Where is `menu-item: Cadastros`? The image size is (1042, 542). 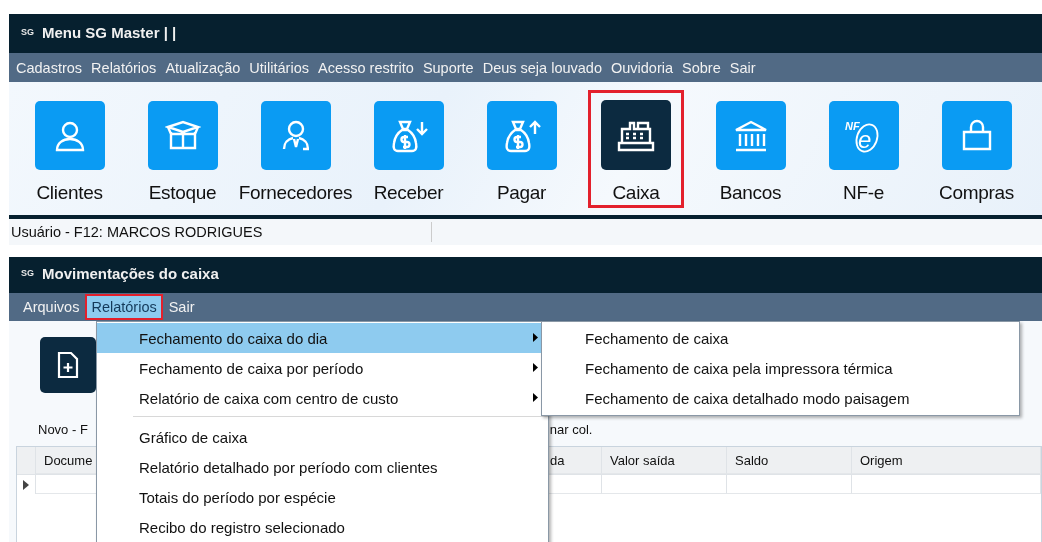
menu-item: Cadastros is located at coordinates (49, 67).